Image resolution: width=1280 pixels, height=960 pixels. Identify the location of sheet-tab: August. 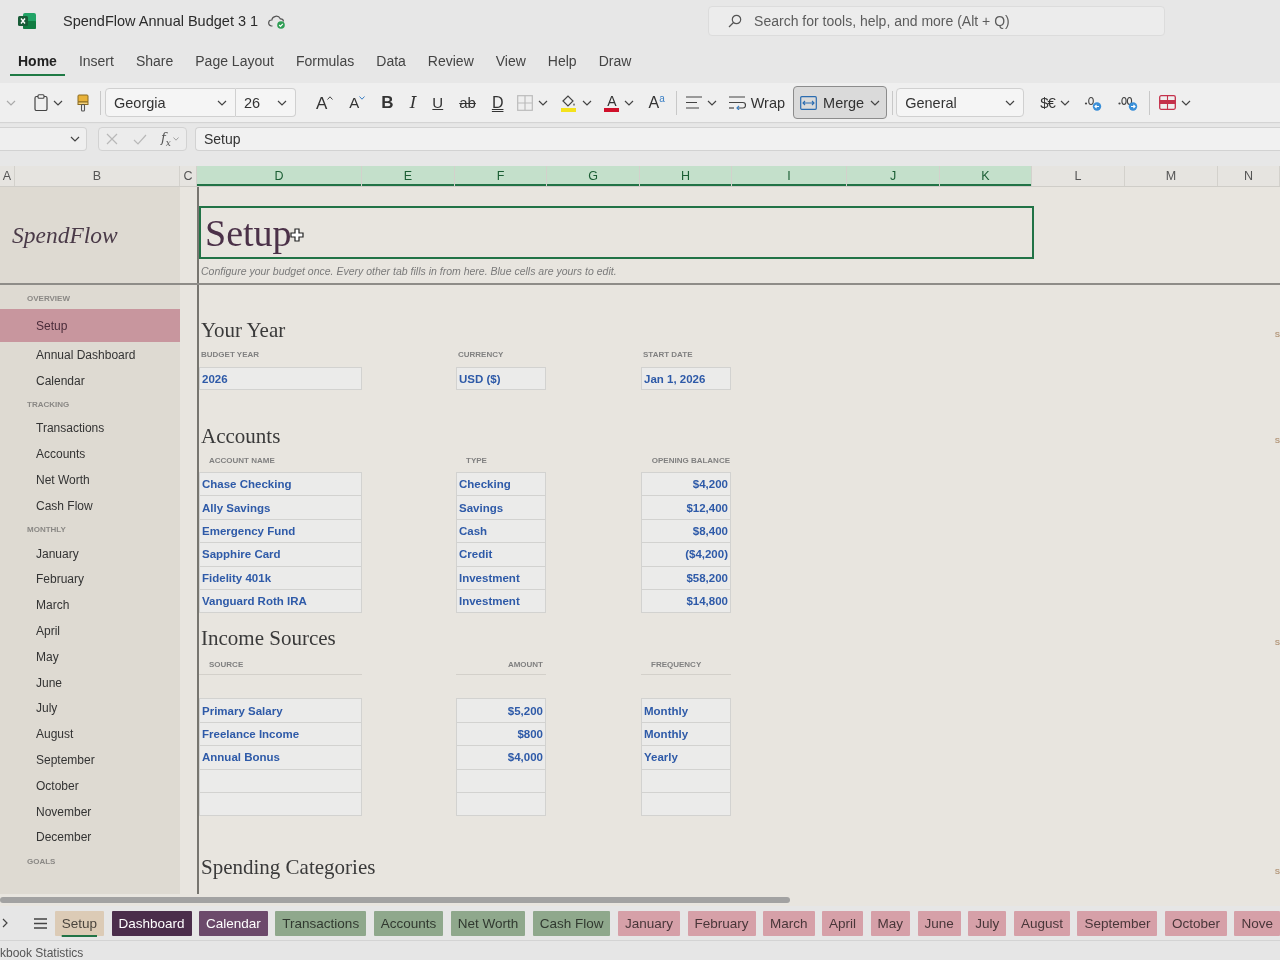
(1041, 923).